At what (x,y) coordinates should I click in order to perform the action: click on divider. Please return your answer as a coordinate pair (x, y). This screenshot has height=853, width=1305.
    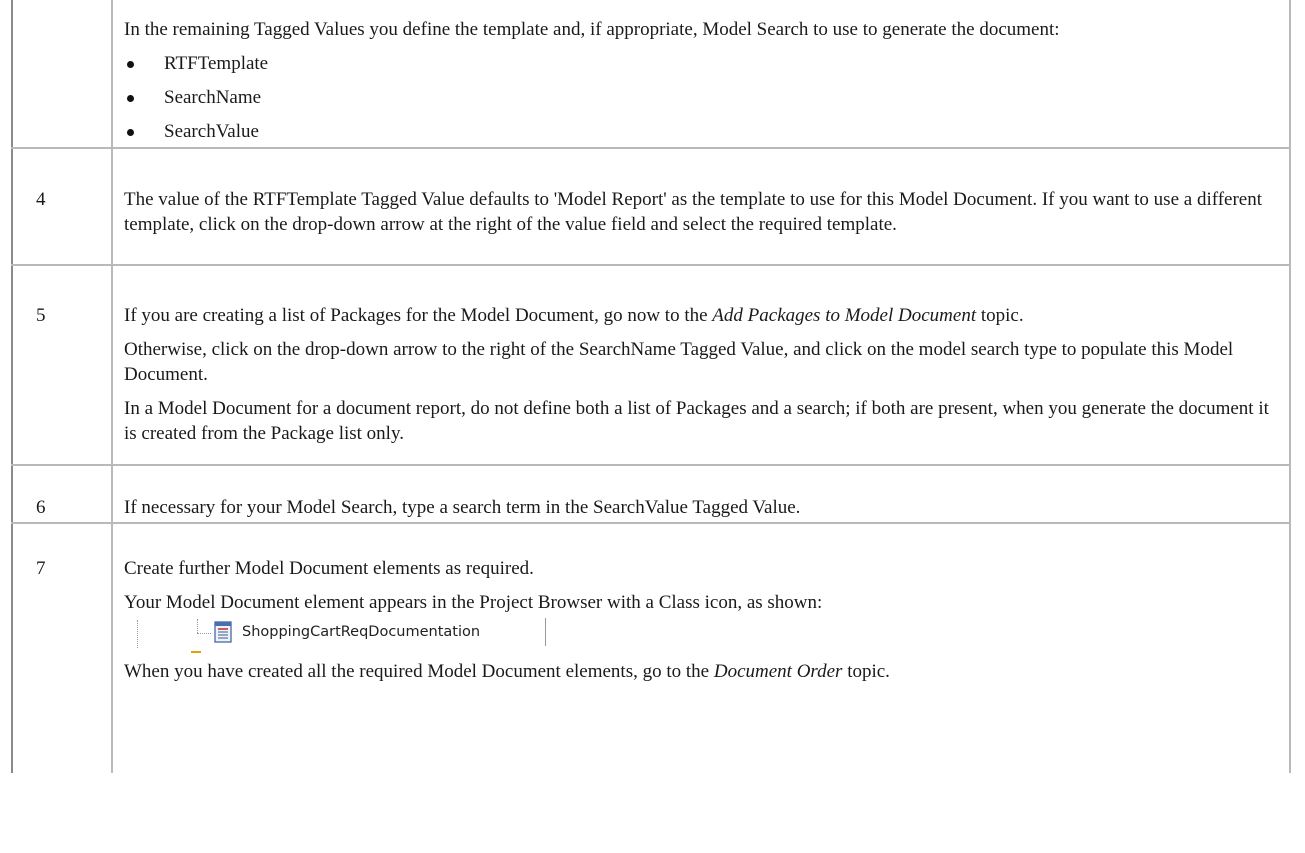
    Looking at the image, I should click on (545, 632).